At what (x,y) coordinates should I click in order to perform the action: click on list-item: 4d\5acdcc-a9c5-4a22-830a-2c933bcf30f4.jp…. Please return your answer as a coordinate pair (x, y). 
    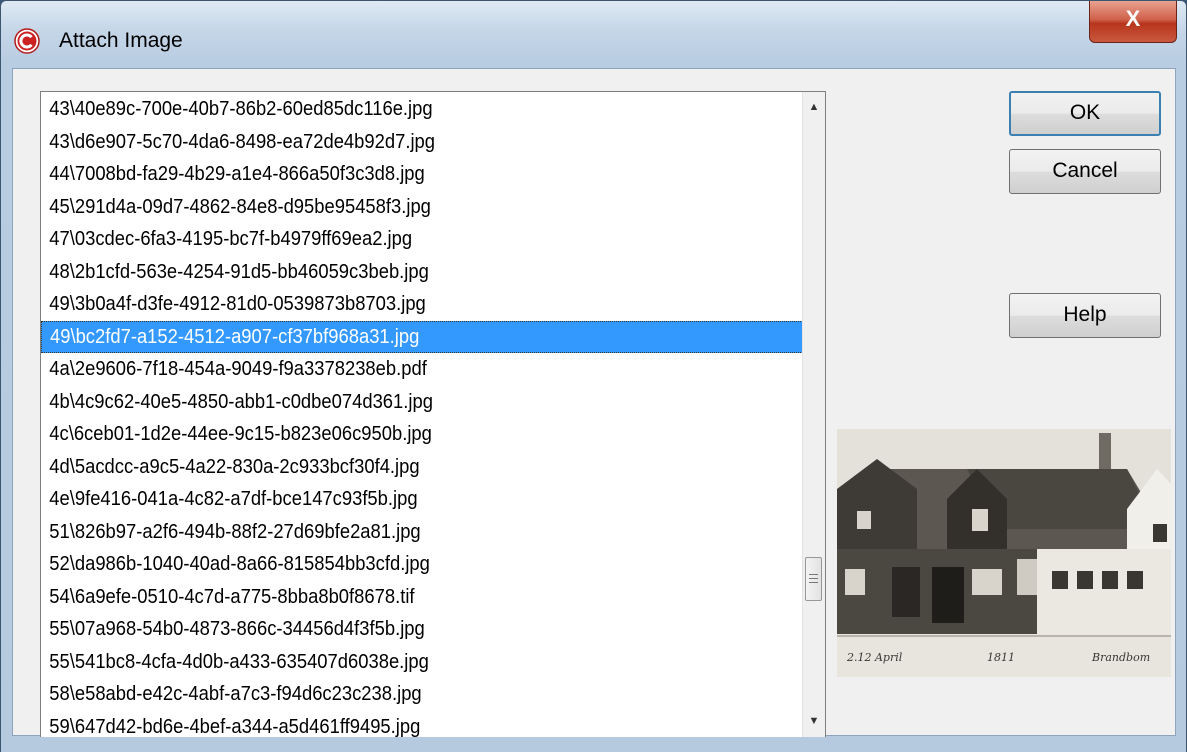
    Looking at the image, I should click on (393, 467).